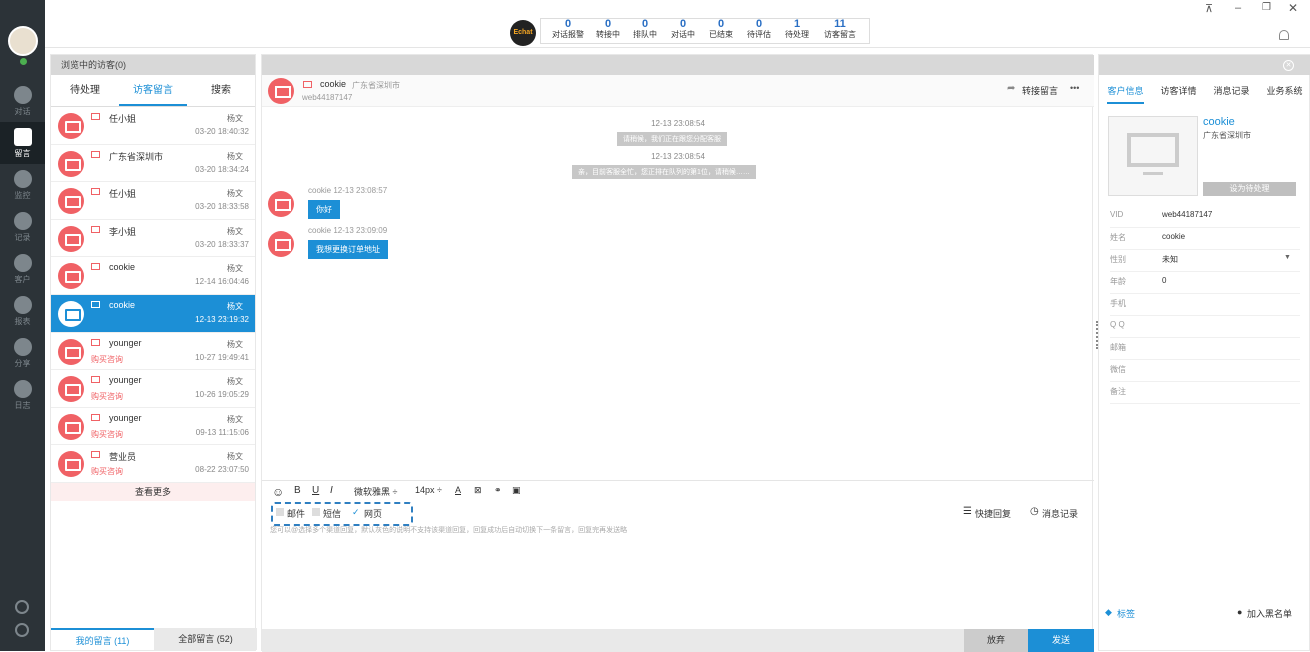 This screenshot has width=1310, height=652. I want to click on visitor-pc-icon, so click(307, 84).